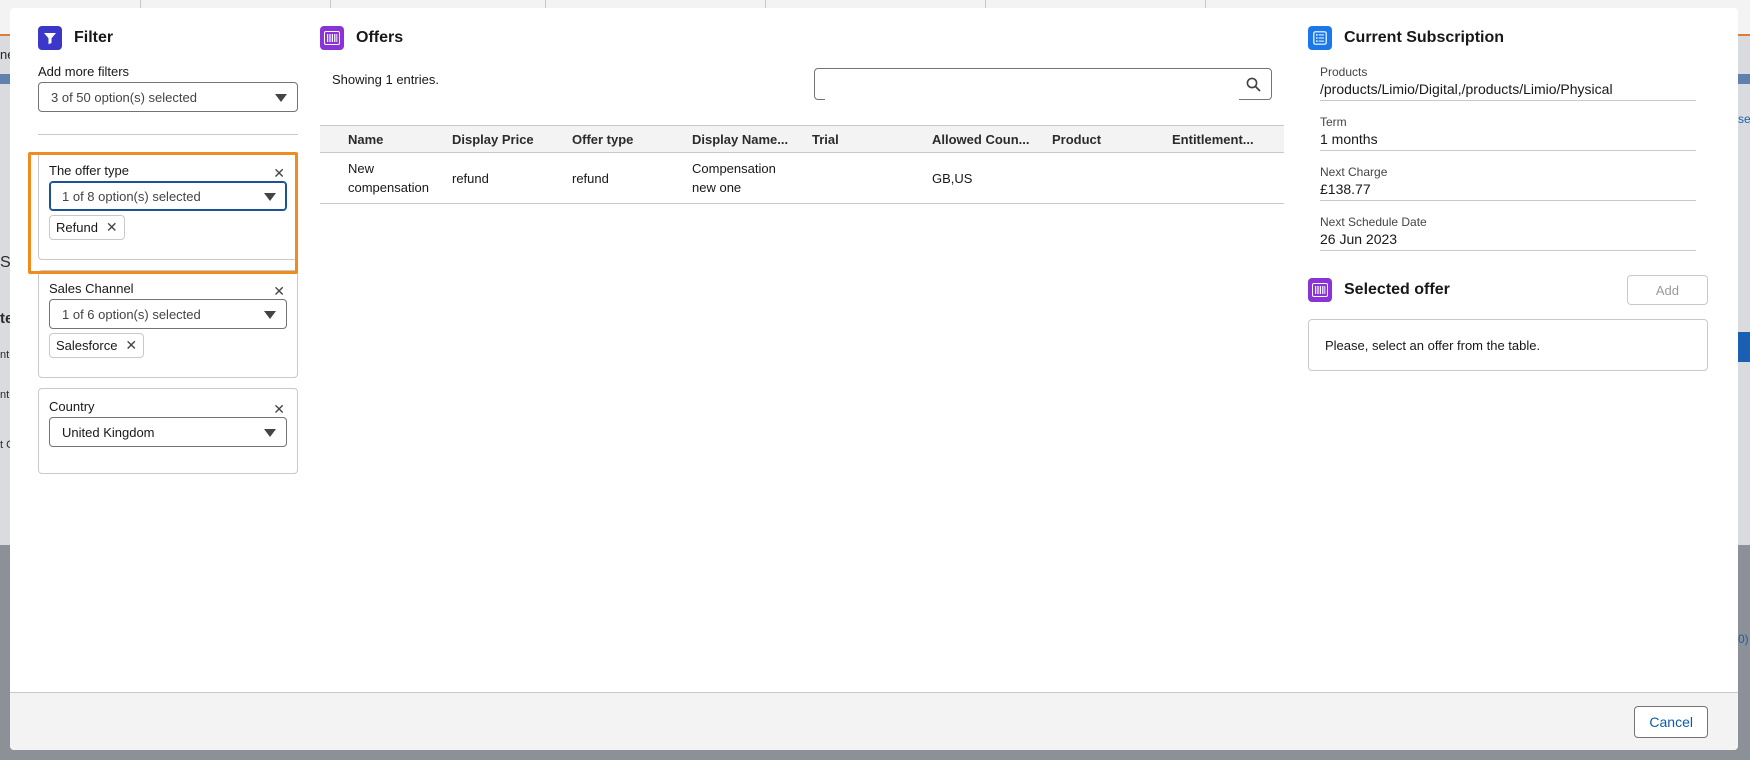  I want to click on cell-name: New compensation, so click(396, 178).